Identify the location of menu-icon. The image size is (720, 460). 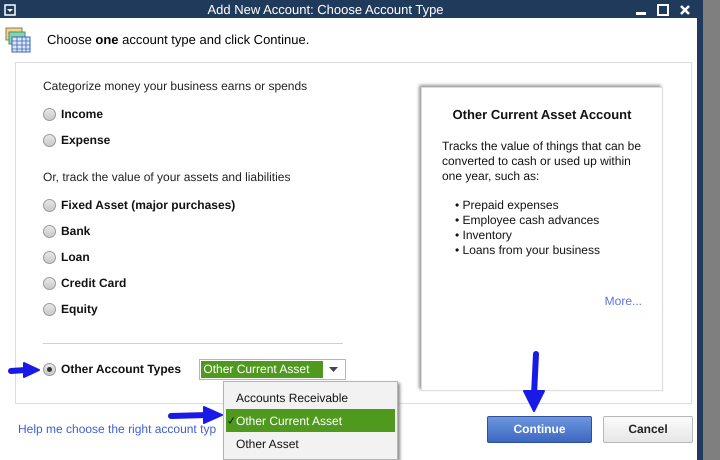
(10, 10).